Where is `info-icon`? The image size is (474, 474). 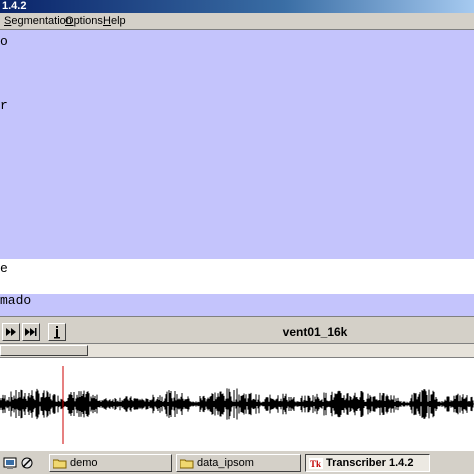 info-icon is located at coordinates (57, 332).